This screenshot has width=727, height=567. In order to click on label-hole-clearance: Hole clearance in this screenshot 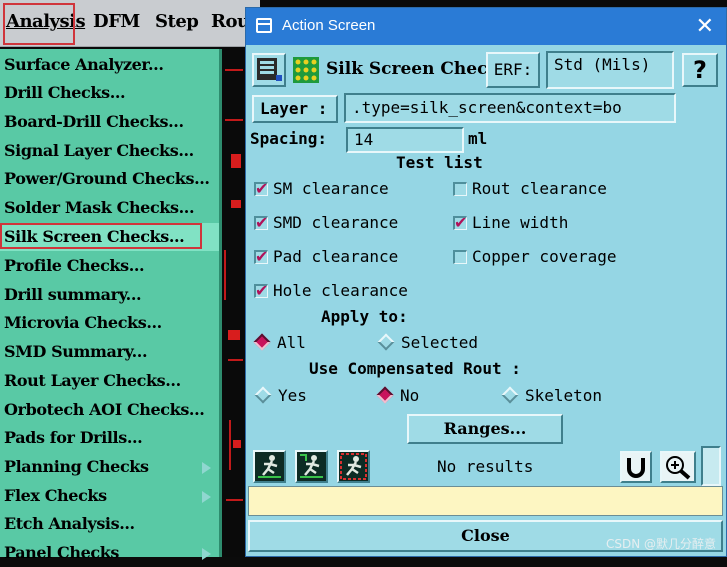, I will do `click(340, 290)`.